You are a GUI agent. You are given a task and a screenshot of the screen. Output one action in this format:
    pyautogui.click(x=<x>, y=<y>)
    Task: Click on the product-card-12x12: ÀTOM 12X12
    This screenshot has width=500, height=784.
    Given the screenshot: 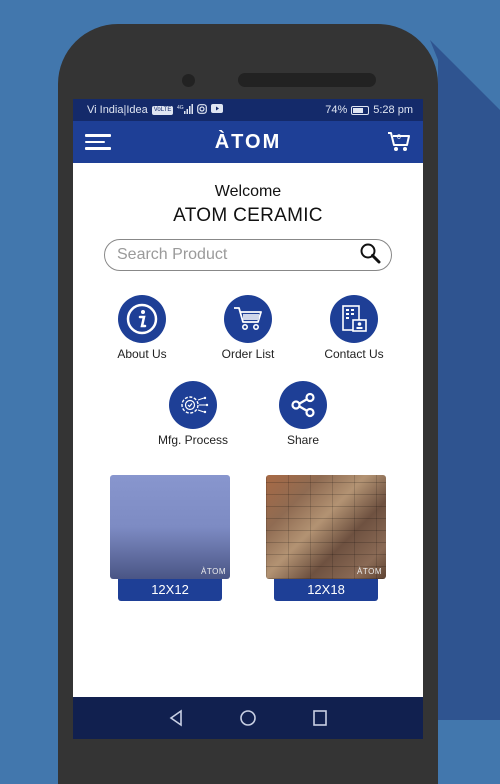 What is the action you would take?
    pyautogui.click(x=170, y=538)
    